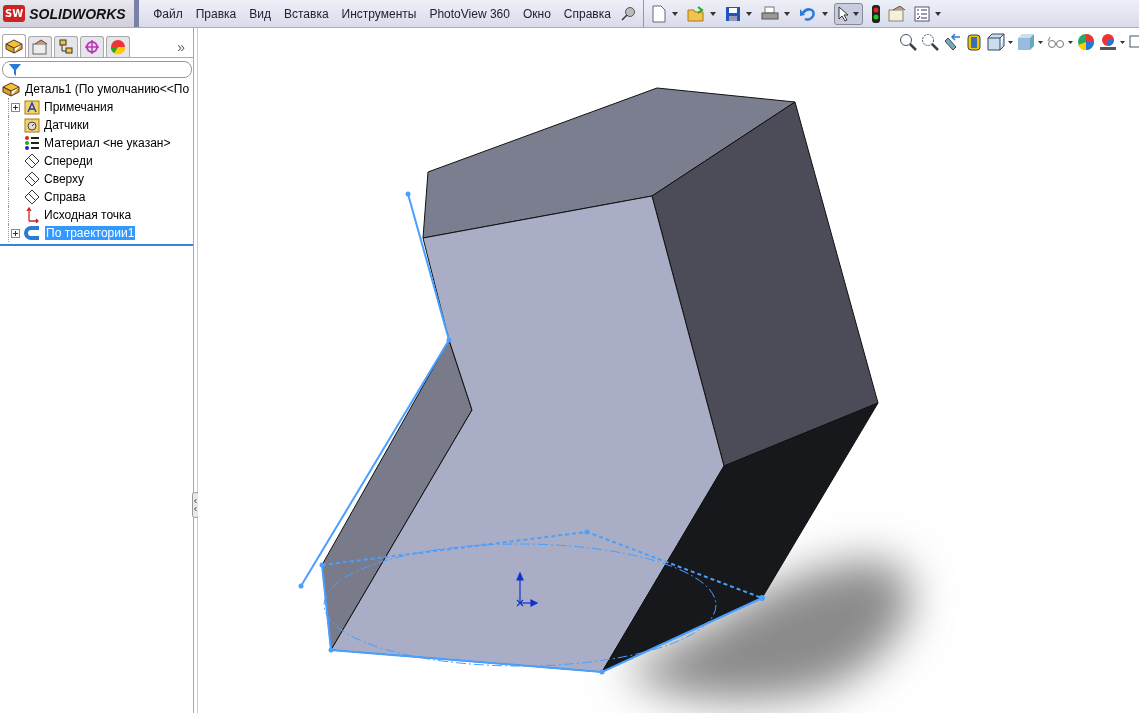  What do you see at coordinates (68, 161) in the screenshot?
I see `tree-item: Спереди` at bounding box center [68, 161].